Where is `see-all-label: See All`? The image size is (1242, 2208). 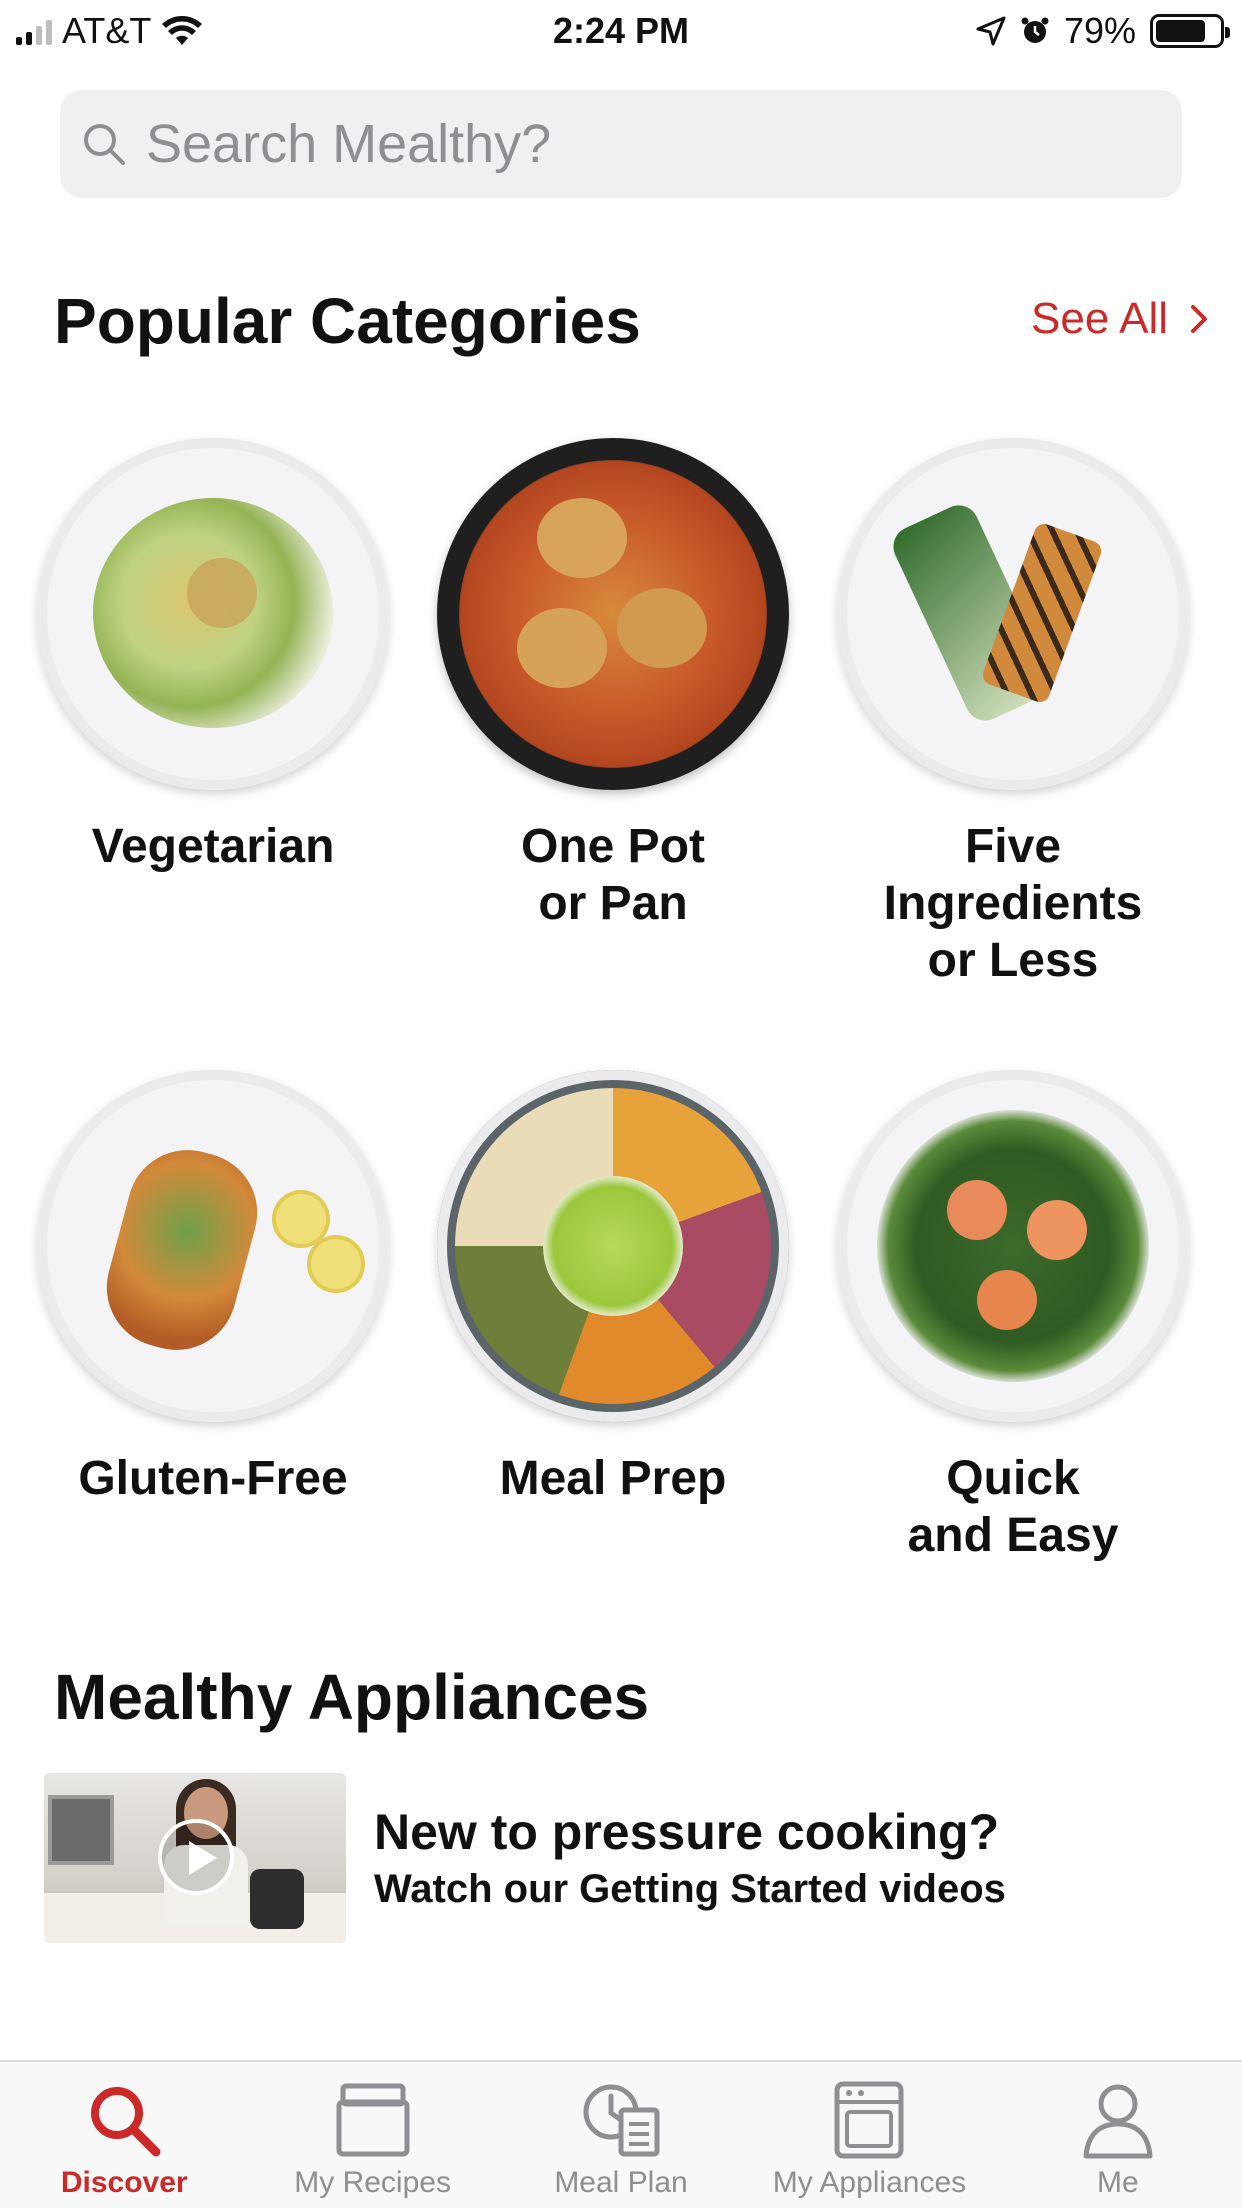 see-all-label: See All is located at coordinates (1099, 318).